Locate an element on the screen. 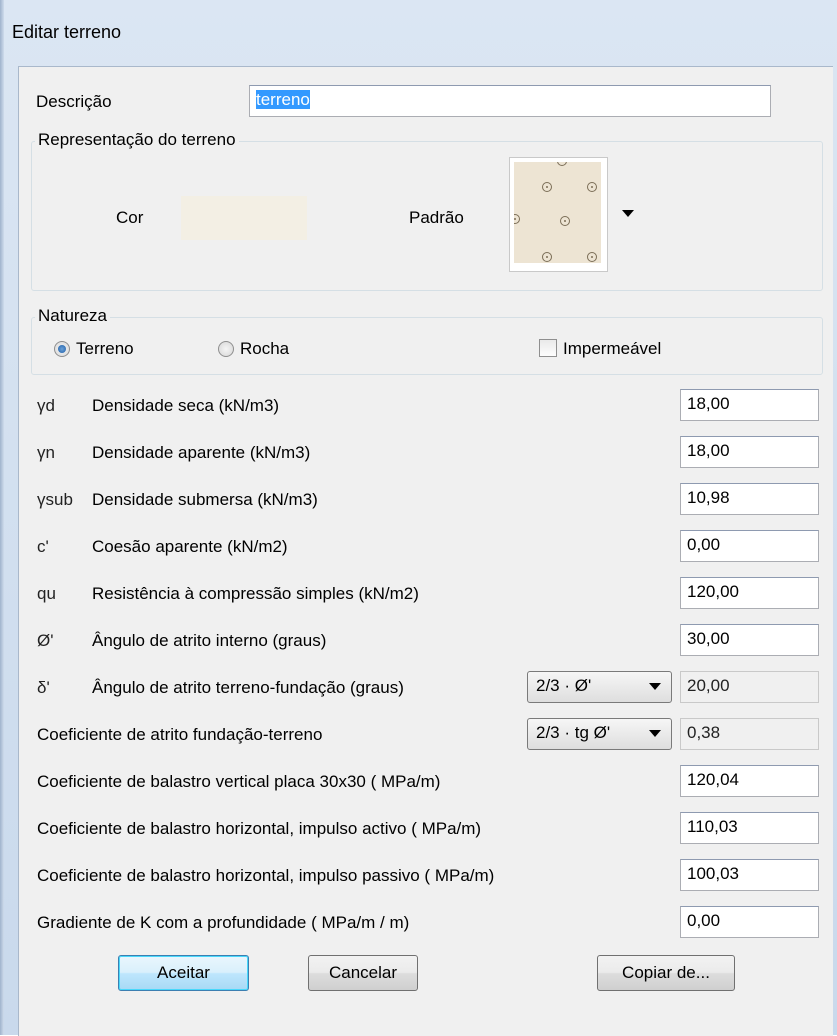  description-input: terreno is located at coordinates (510, 101).